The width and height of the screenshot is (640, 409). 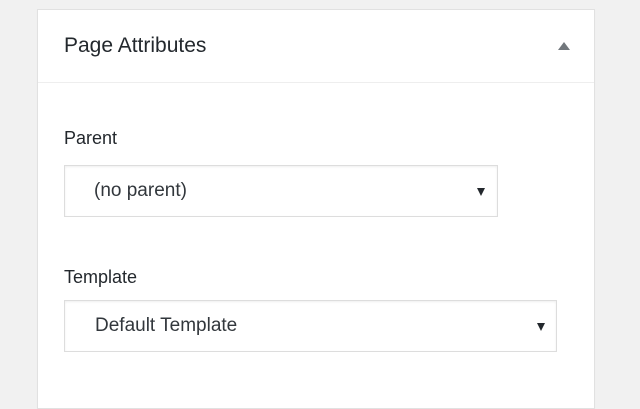 What do you see at coordinates (281, 191) in the screenshot?
I see `parent-select: (no parent)` at bounding box center [281, 191].